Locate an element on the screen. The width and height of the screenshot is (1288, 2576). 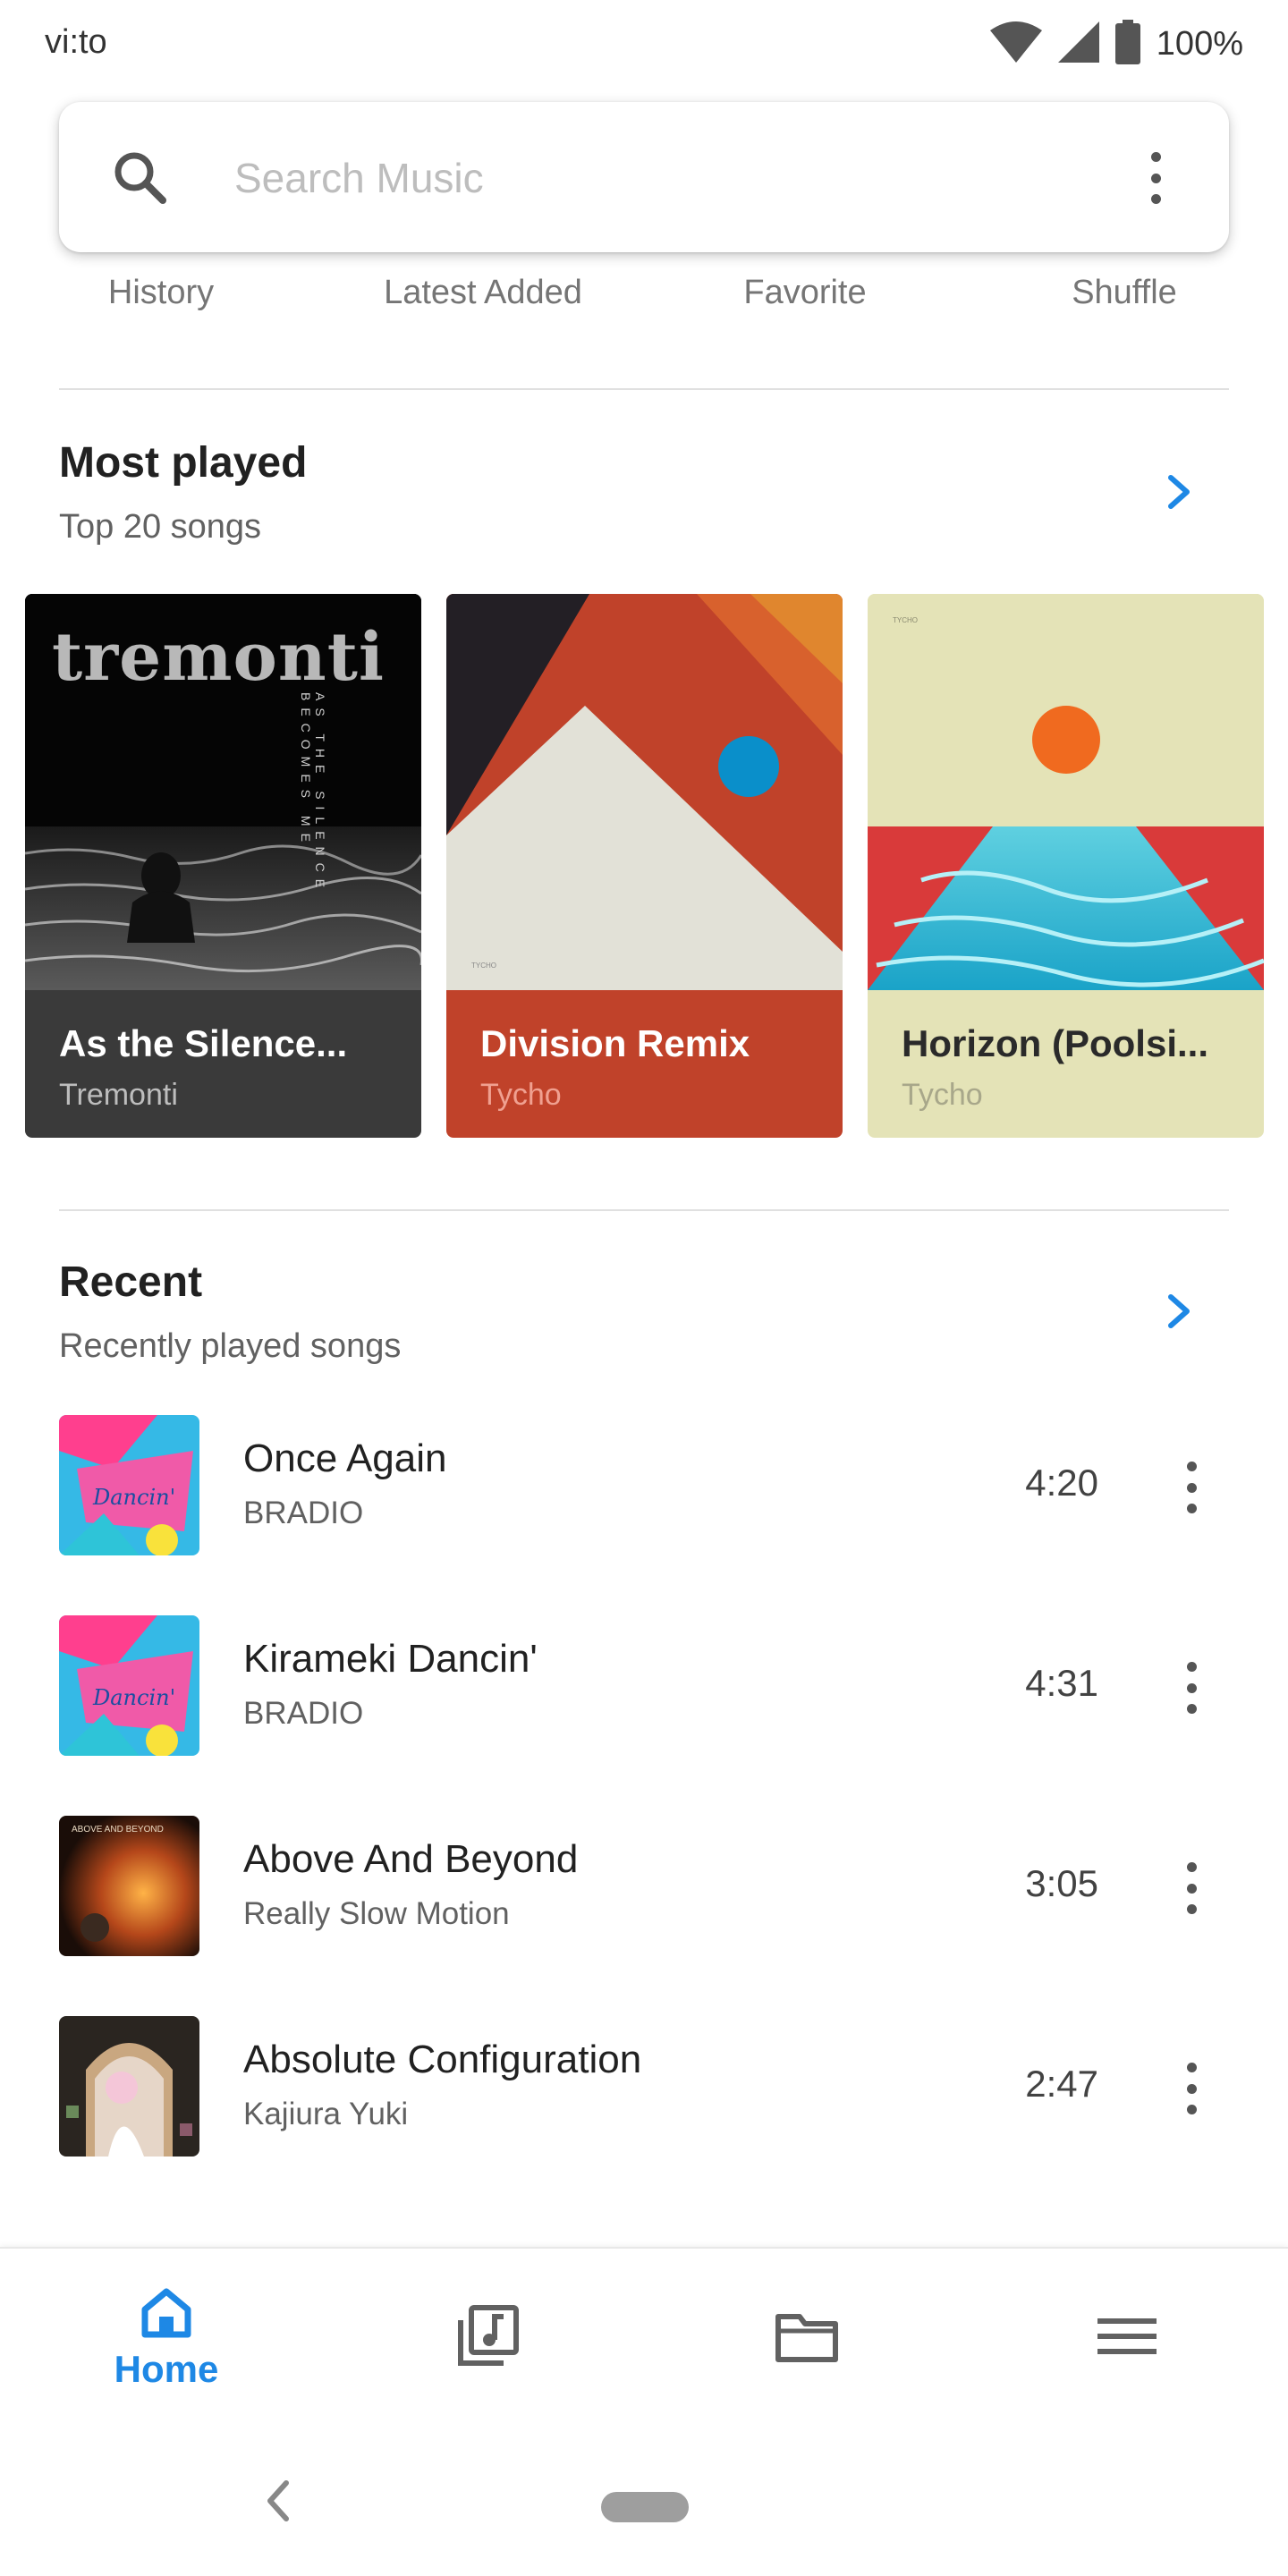
card-artist: Tremonti is located at coordinates (118, 1095).